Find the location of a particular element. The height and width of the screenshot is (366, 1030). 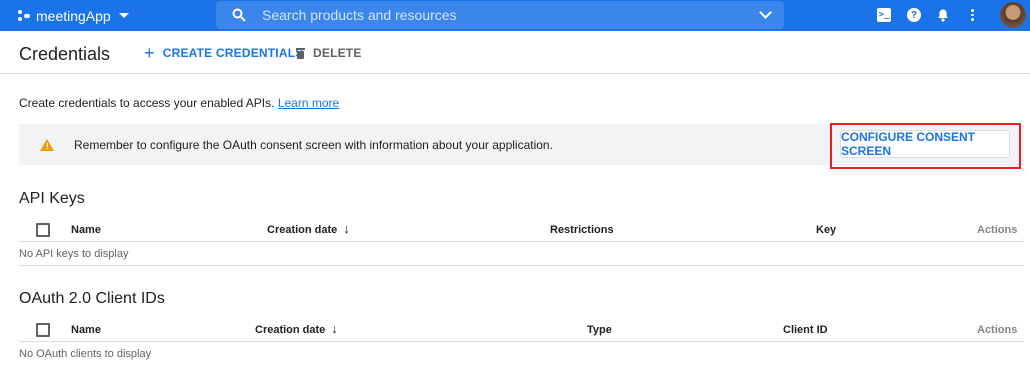

configure-consent-screen-button: CONFIGURE CONSENT SCREEN is located at coordinates (925, 144).